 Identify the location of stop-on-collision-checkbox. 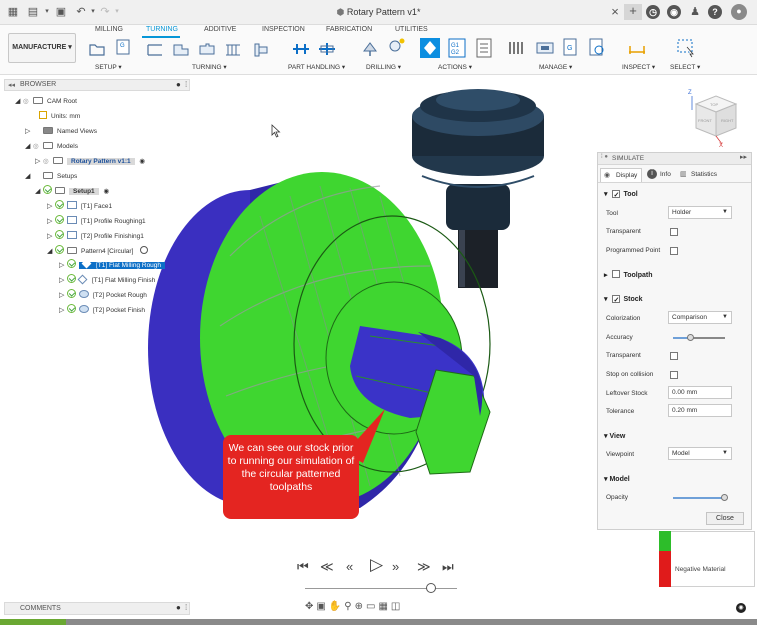
(674, 375).